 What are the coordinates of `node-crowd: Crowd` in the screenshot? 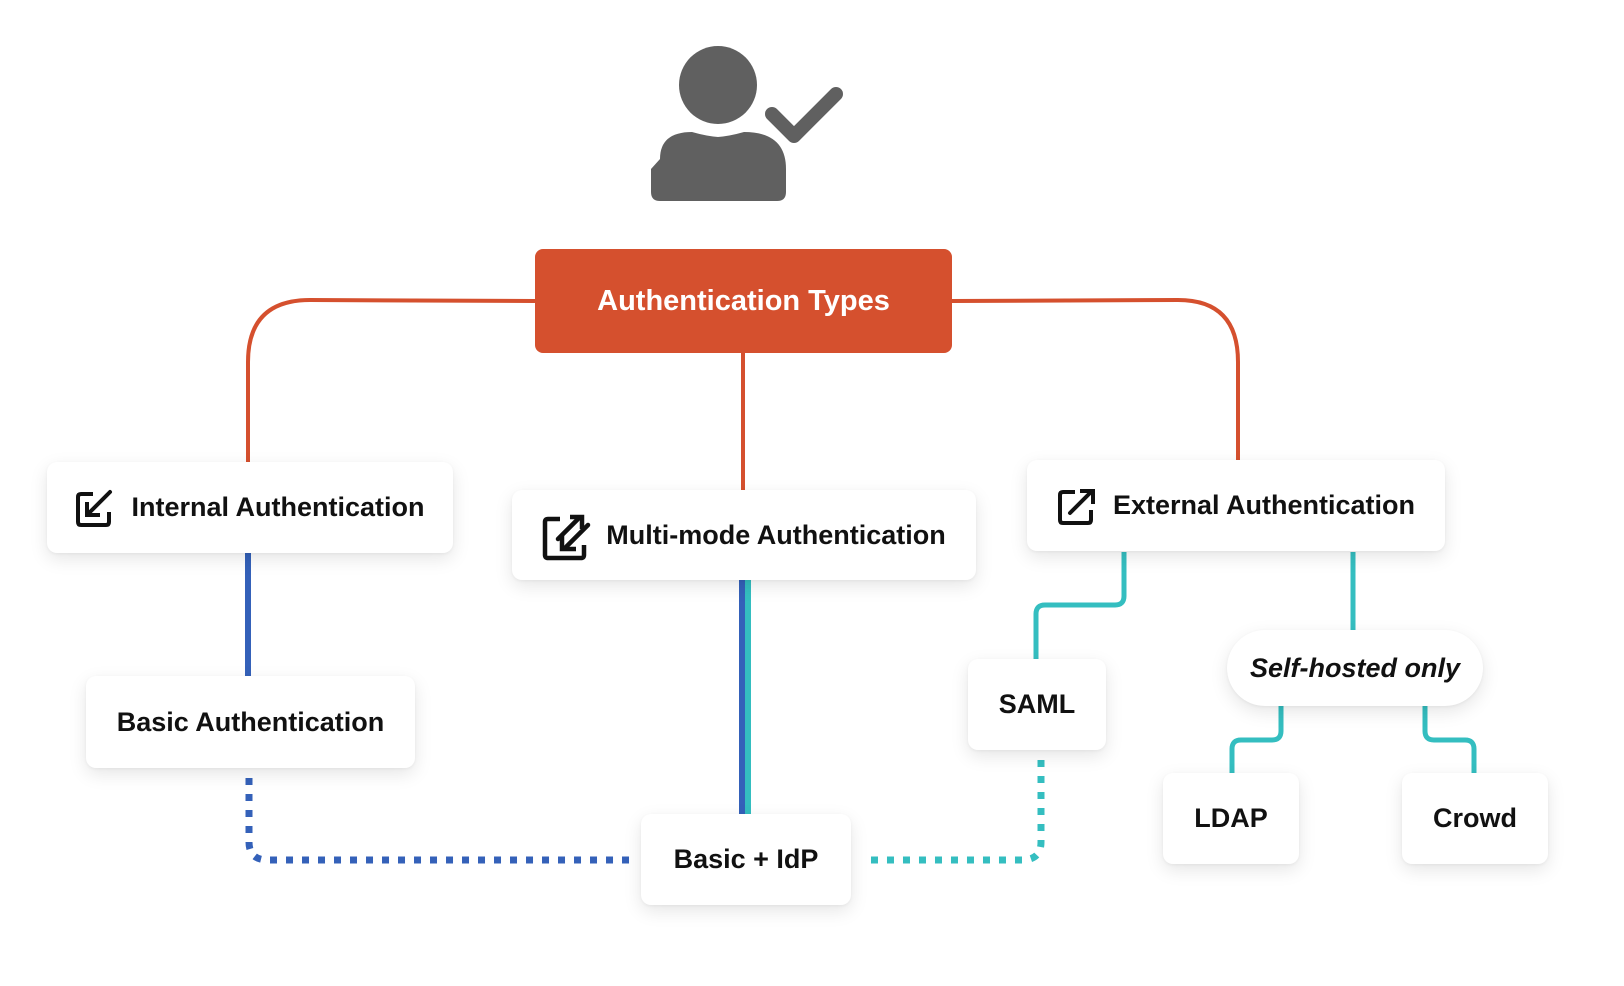 It's located at (1475, 818).